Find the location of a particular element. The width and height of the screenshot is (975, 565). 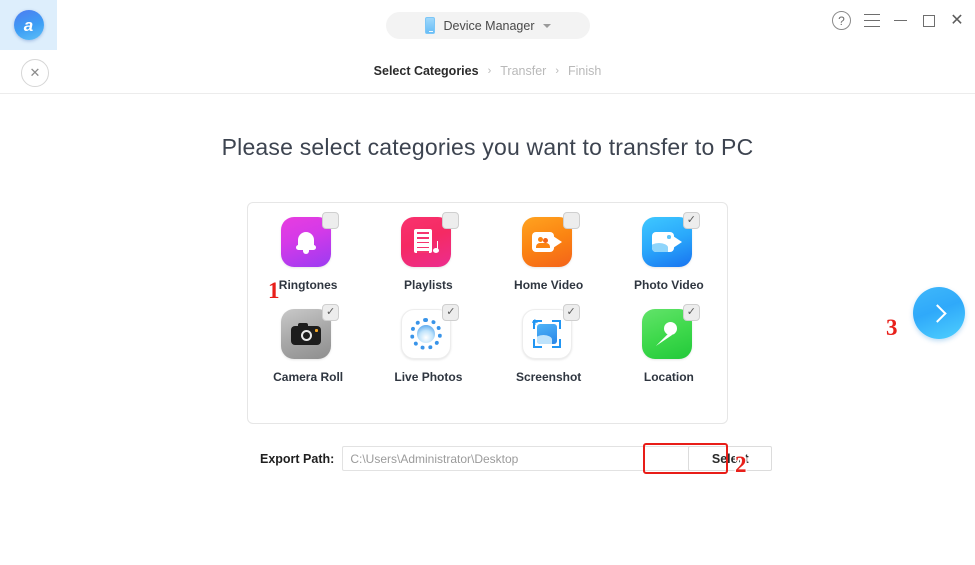

checkbox-ringtones: ✓ is located at coordinates (331, 220).